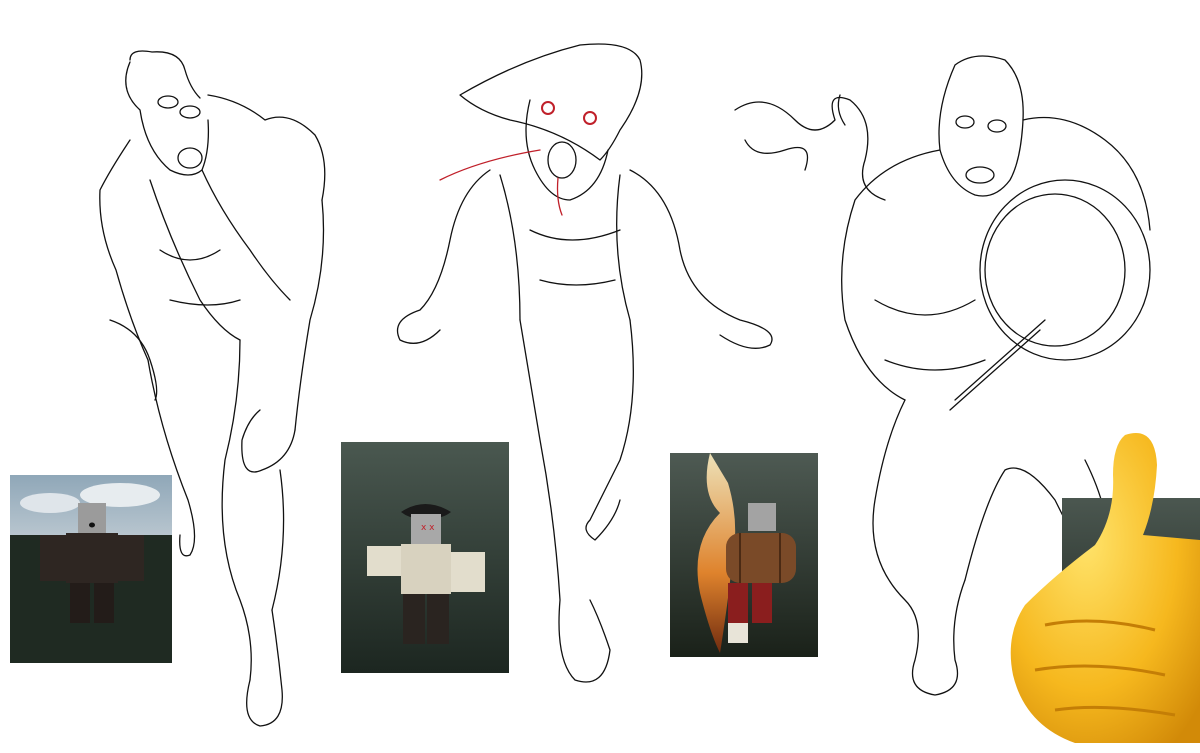  I want to click on svg-text: x x, so click(428, 528).